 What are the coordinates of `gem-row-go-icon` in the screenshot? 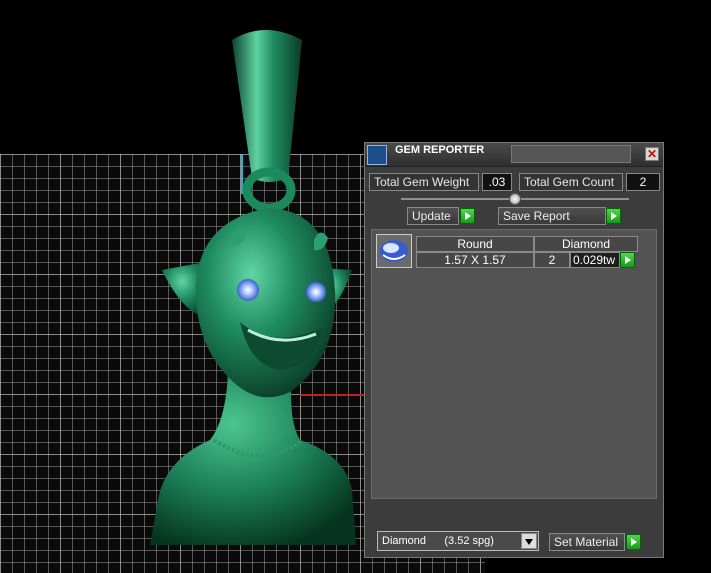 It's located at (627, 260).